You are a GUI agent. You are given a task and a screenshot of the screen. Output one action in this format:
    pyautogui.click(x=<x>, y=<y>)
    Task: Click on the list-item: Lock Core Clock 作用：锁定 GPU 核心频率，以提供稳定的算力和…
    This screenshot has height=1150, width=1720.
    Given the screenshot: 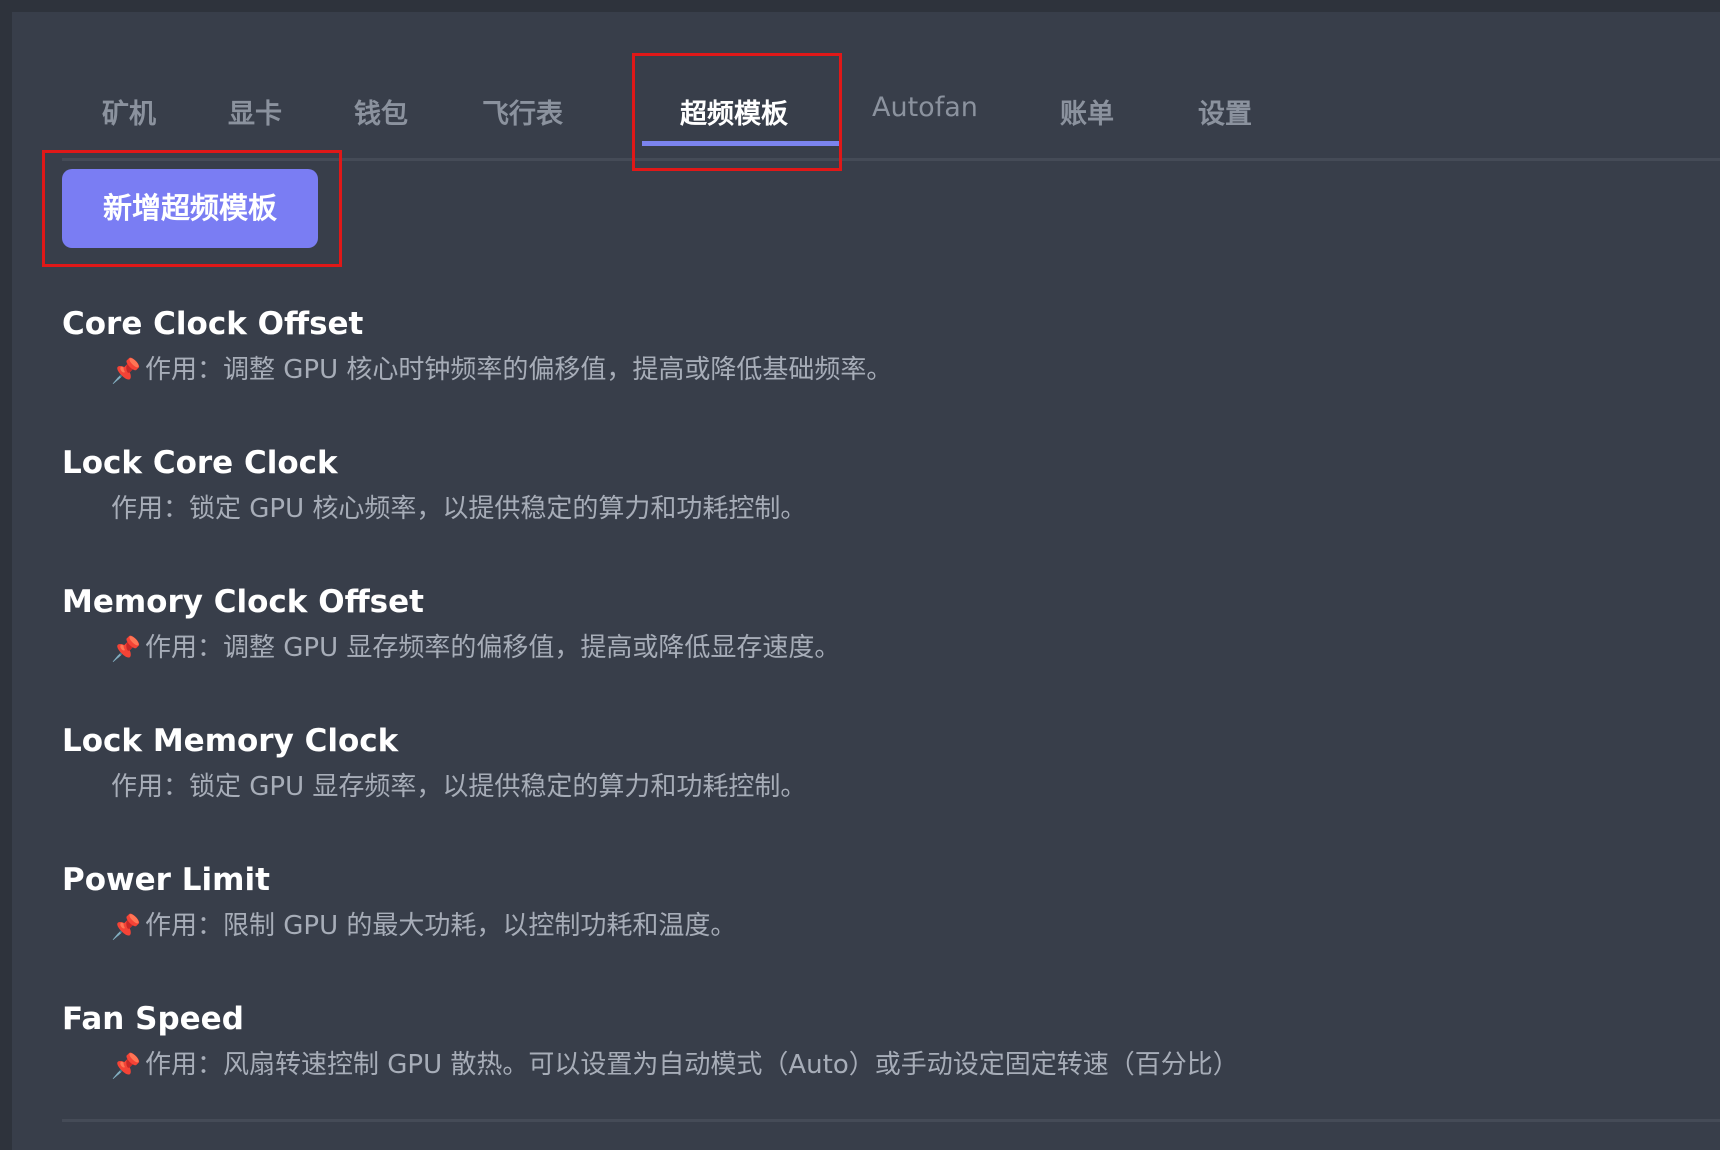 What is the action you would take?
    pyautogui.click(x=862, y=510)
    